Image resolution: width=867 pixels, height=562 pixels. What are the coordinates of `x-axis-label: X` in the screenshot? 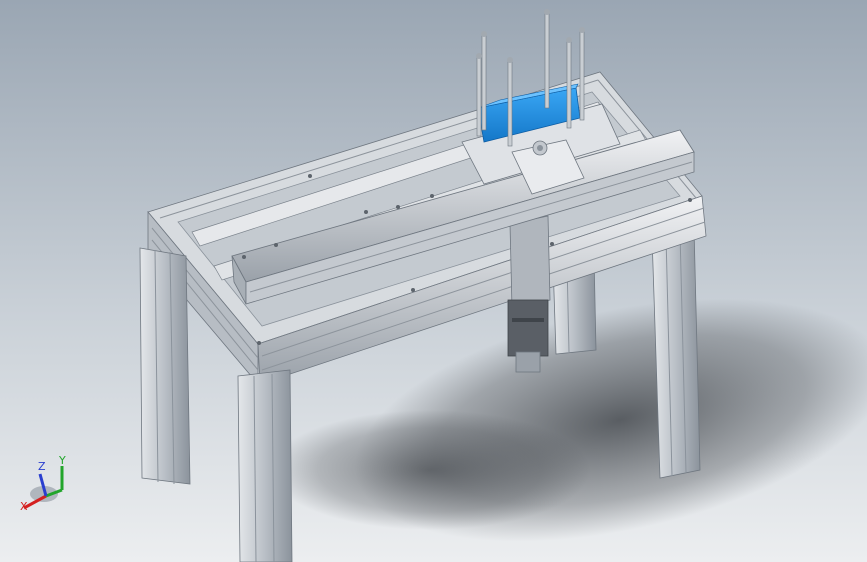 It's located at (24, 506).